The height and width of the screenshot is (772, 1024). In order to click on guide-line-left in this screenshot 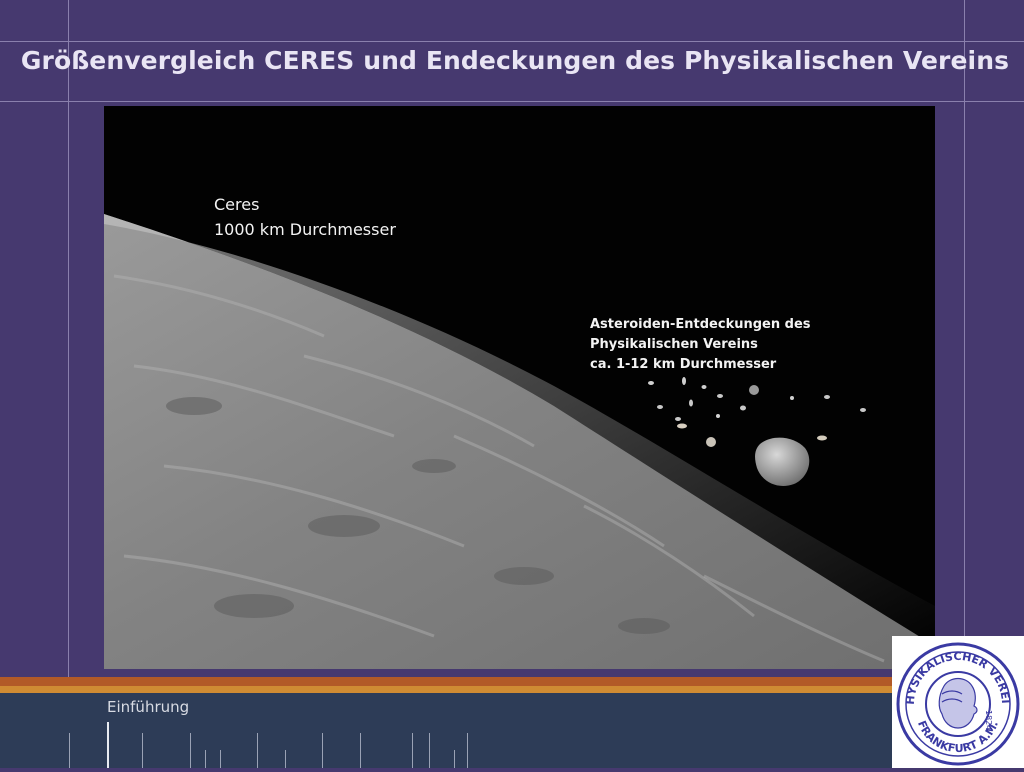, I will do `click(68, 338)`.